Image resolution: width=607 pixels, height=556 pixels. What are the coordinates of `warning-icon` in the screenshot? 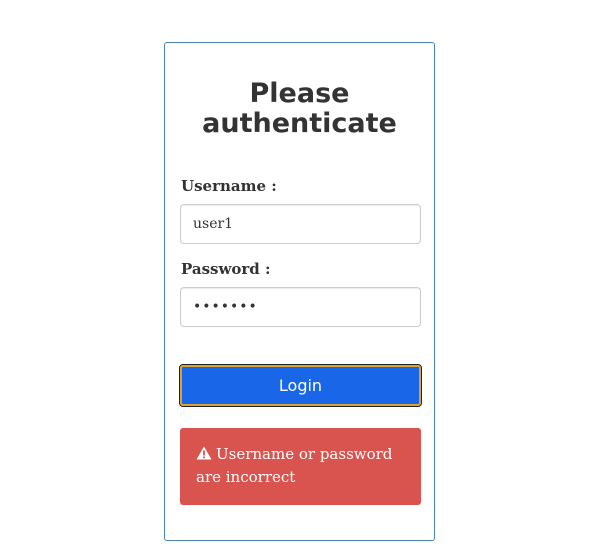 It's located at (204, 453).